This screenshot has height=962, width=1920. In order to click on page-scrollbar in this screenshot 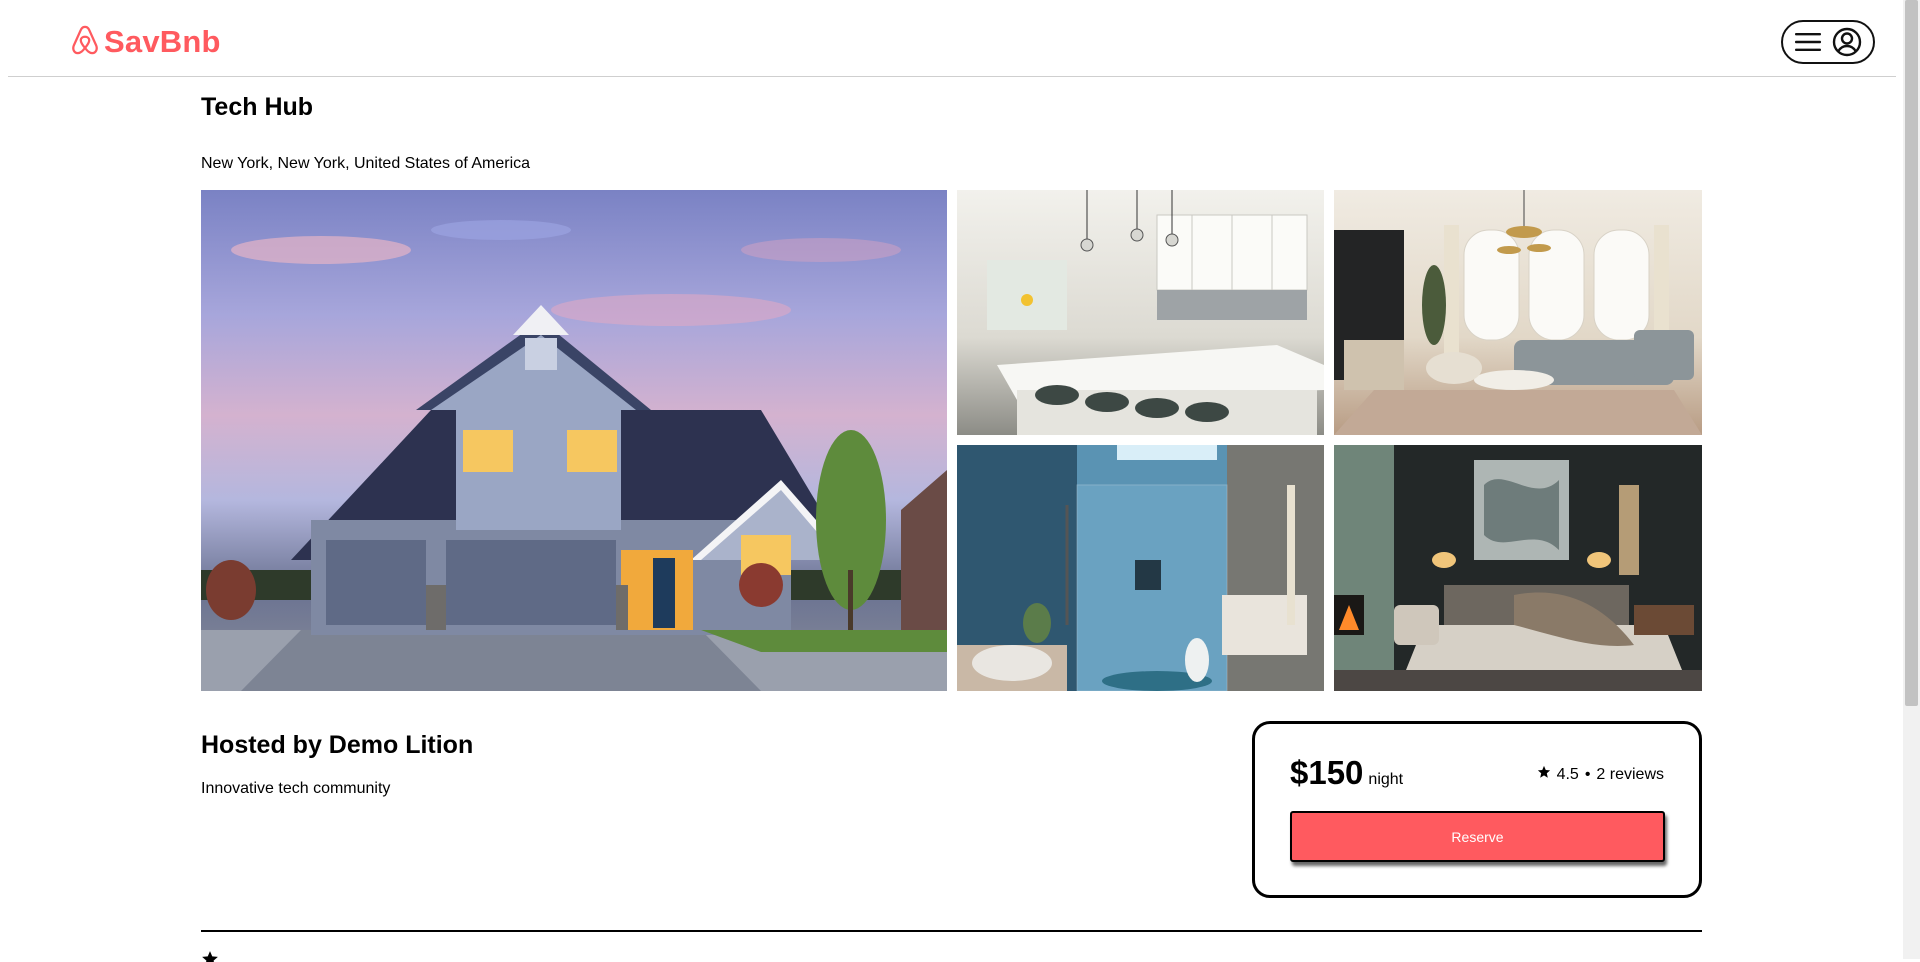, I will do `click(1911, 479)`.